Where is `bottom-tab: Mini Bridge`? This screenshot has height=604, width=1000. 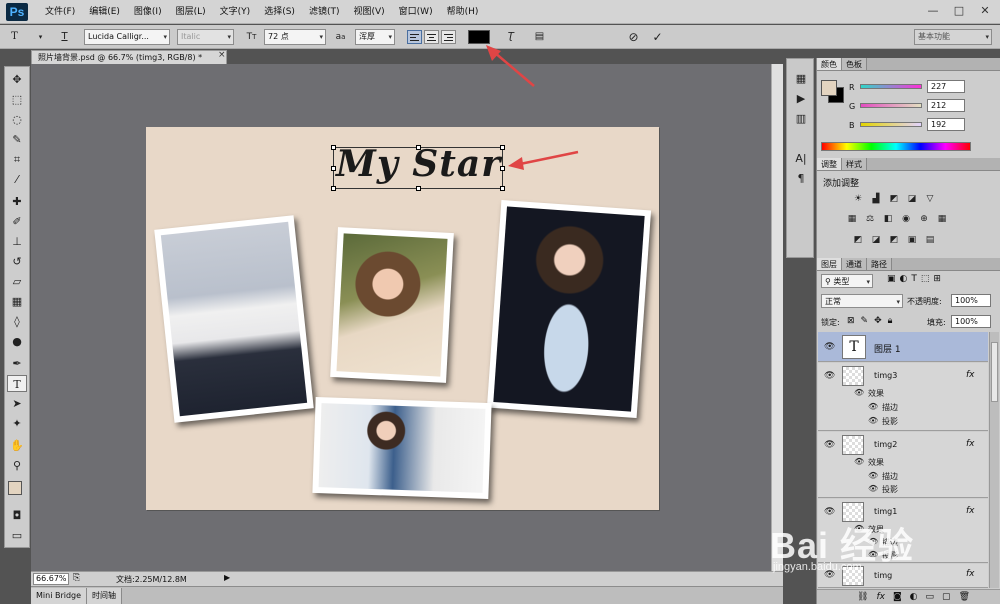
bottom-tab: Mini Bridge is located at coordinates (59, 596).